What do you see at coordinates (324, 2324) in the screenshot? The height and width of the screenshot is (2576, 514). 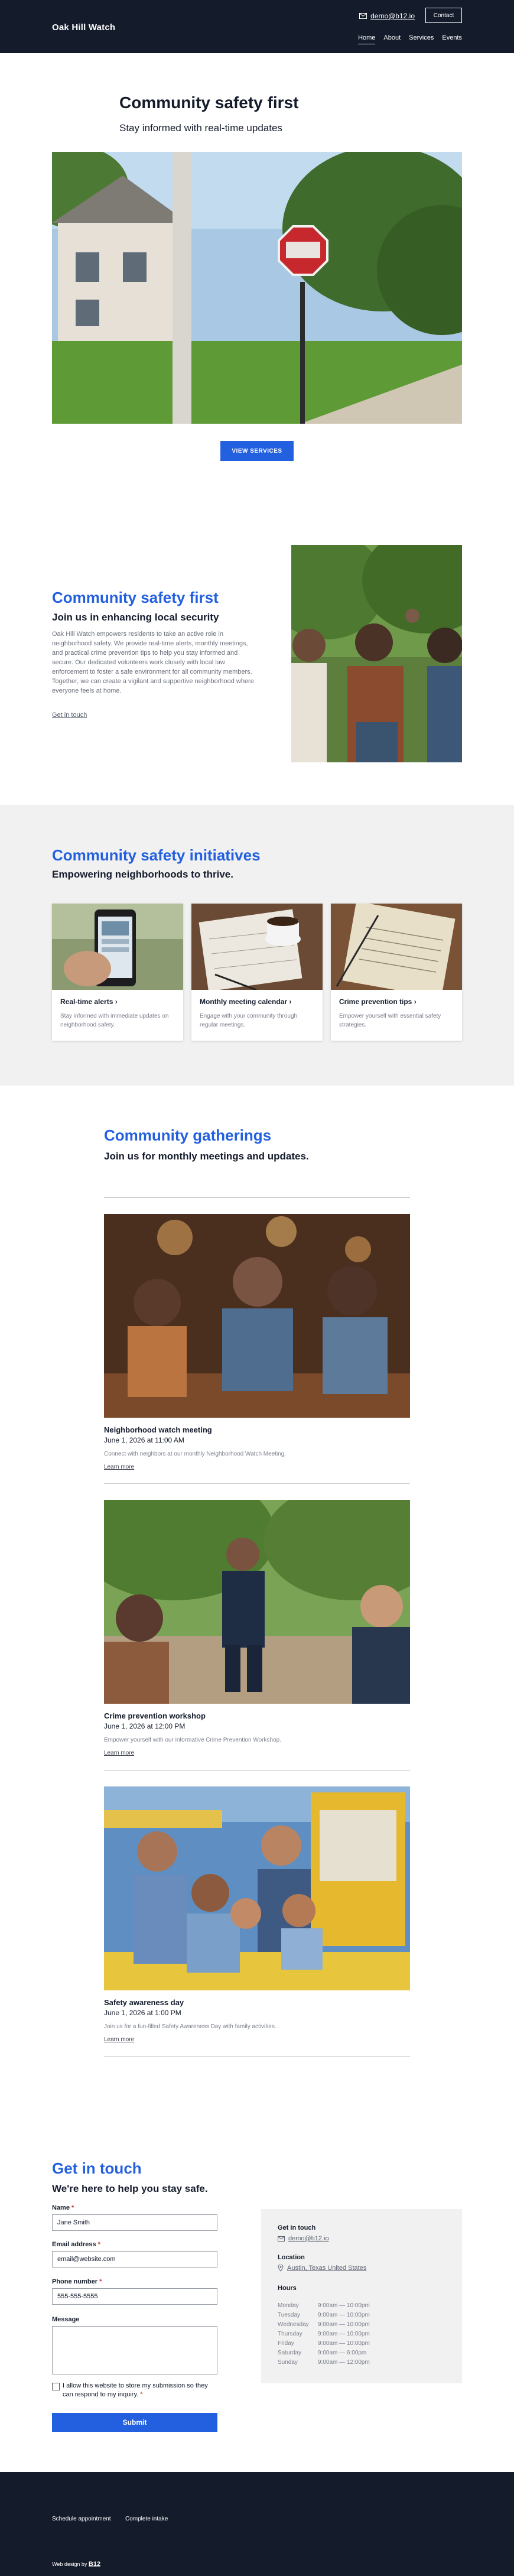 I see `hours-row: Wednesday 9:00am — 10:00pm` at bounding box center [324, 2324].